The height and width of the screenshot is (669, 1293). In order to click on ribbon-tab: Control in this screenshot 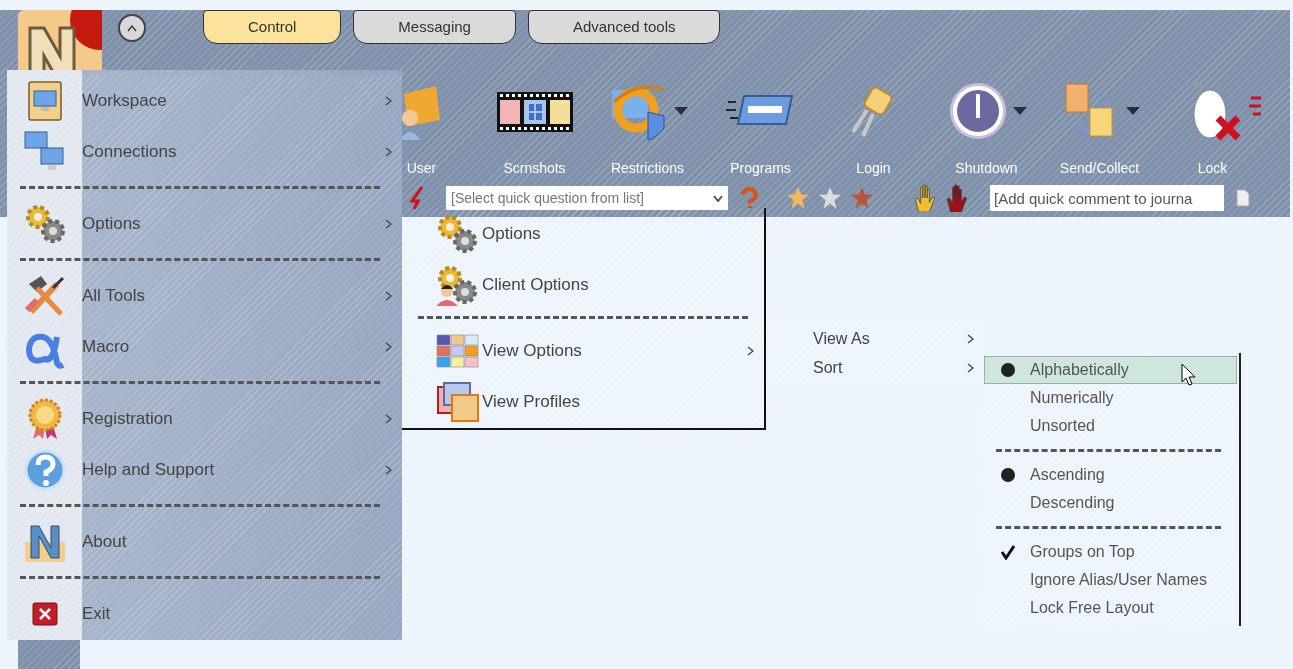, I will do `click(272, 27)`.